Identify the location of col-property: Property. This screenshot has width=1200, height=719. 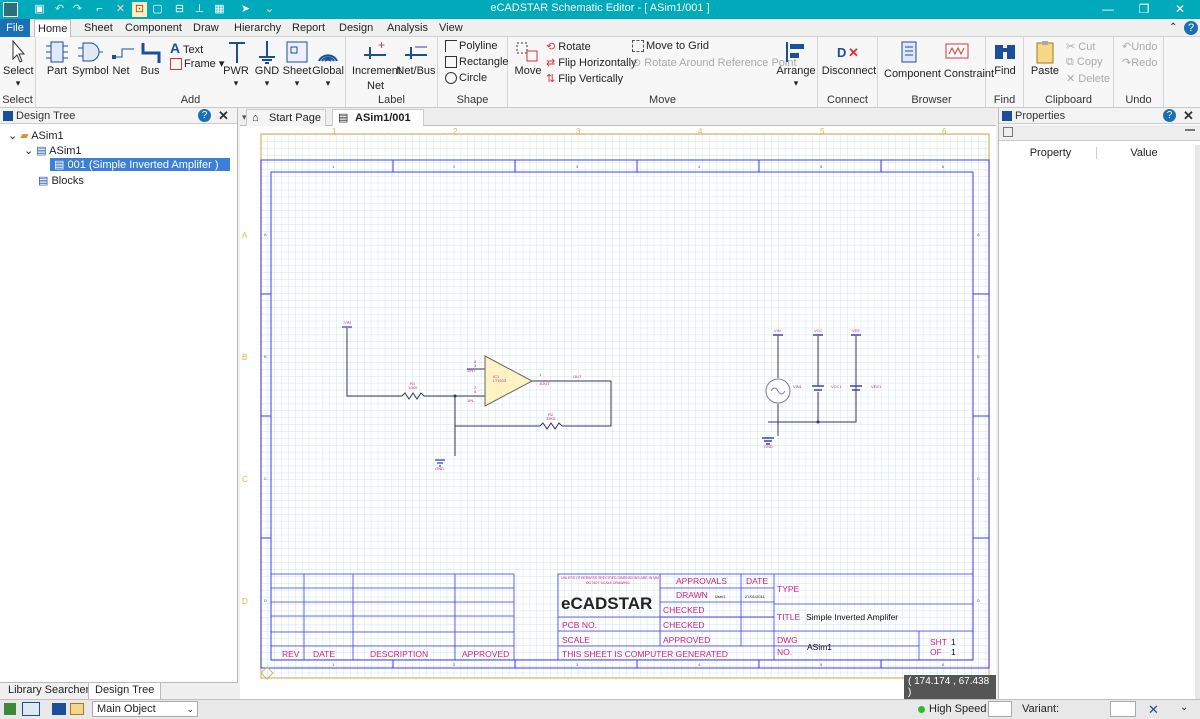
(1051, 153).